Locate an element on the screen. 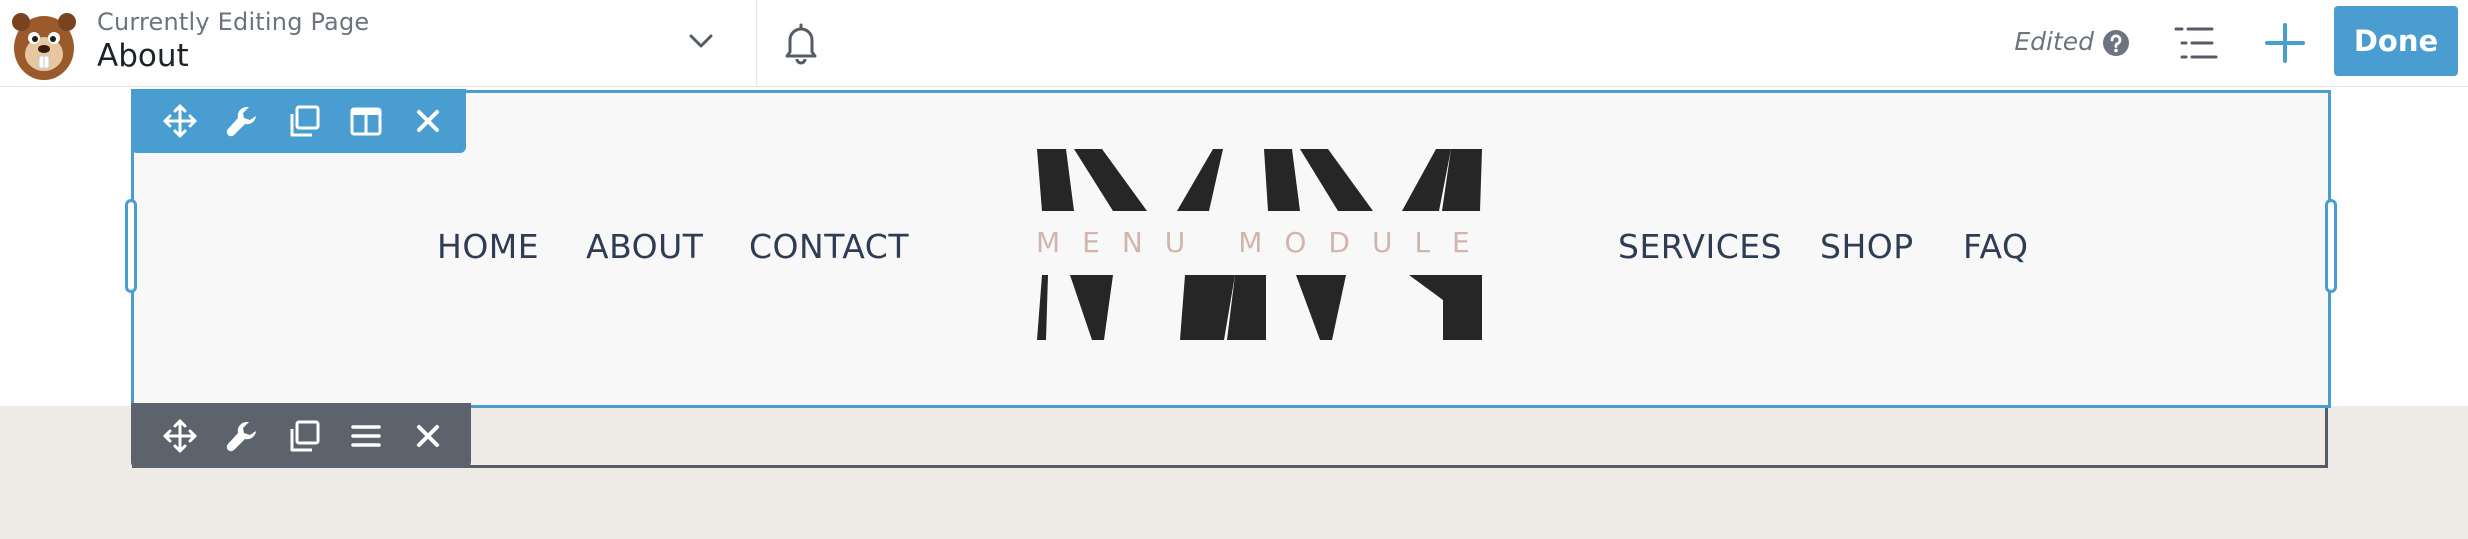 The image size is (2468, 539). nav-link-services: SERVICES is located at coordinates (1700, 246).